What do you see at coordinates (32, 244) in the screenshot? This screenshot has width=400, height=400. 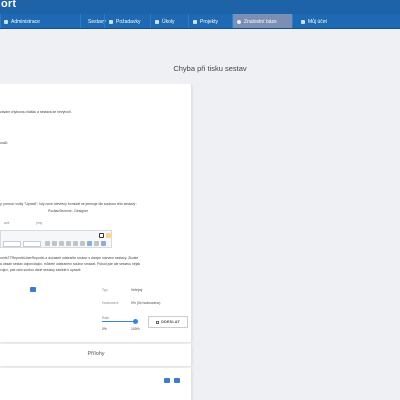 I see `size-select` at bounding box center [32, 244].